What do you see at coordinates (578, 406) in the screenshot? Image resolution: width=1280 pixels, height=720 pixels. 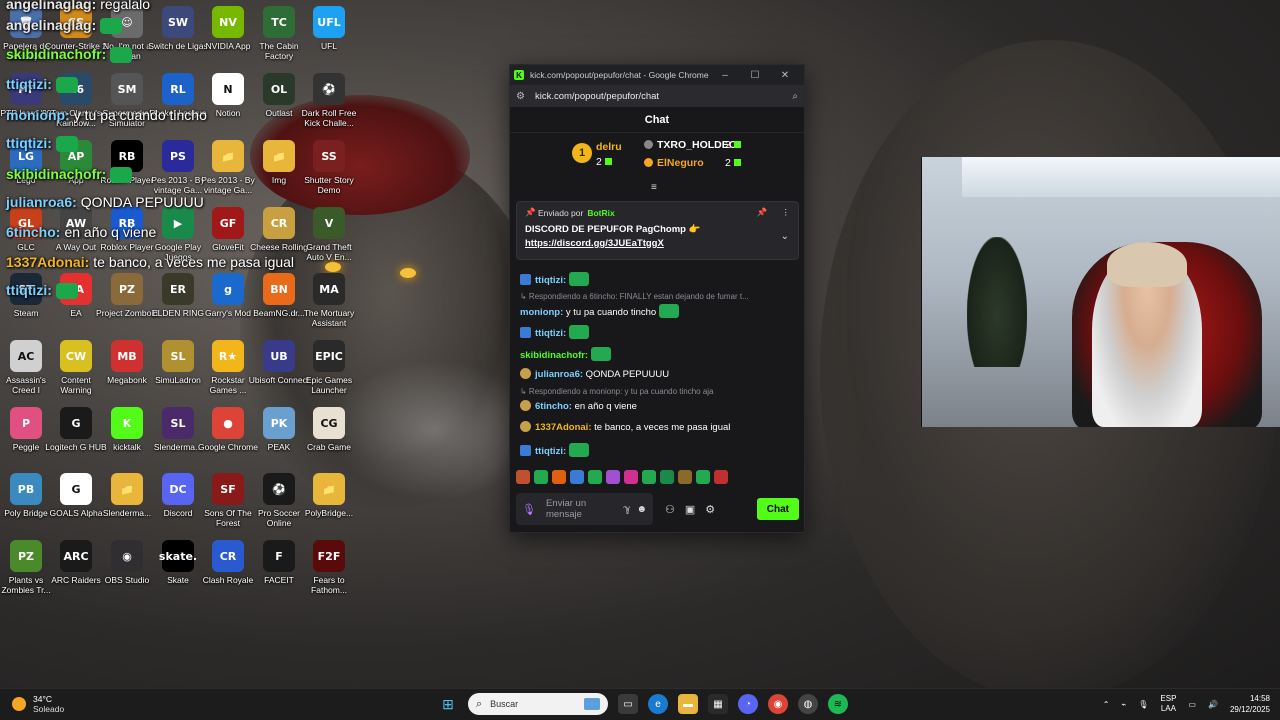 I see `chat-message: 6tincho: en año q viene` at bounding box center [578, 406].